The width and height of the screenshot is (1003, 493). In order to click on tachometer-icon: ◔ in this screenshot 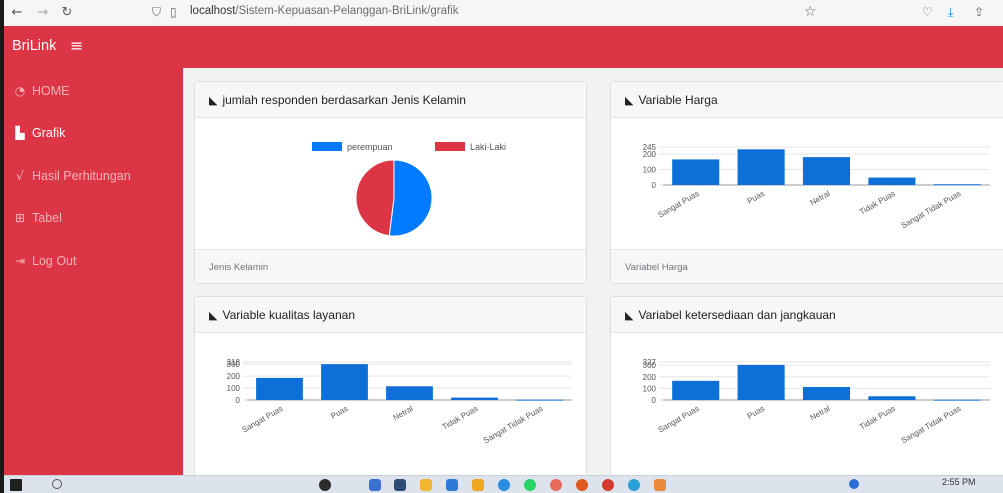, I will do `click(20, 91)`.